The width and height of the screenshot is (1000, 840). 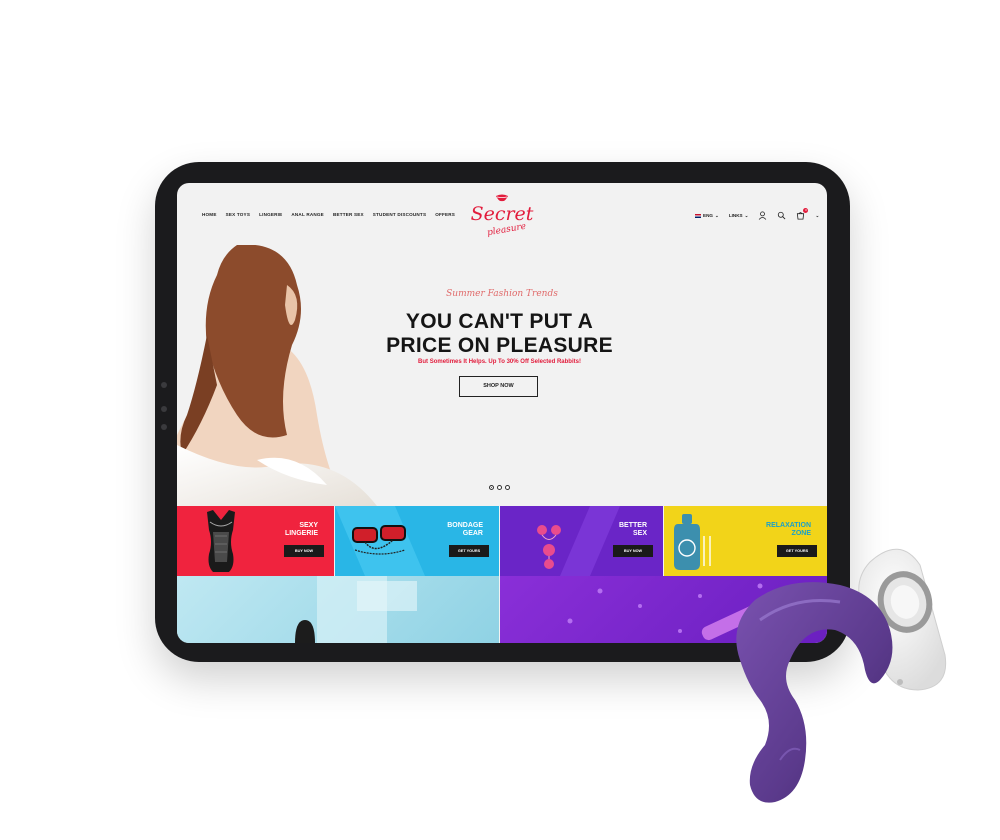 What do you see at coordinates (238, 214) in the screenshot?
I see `menu-item-sex-toys: SEX TOYS` at bounding box center [238, 214].